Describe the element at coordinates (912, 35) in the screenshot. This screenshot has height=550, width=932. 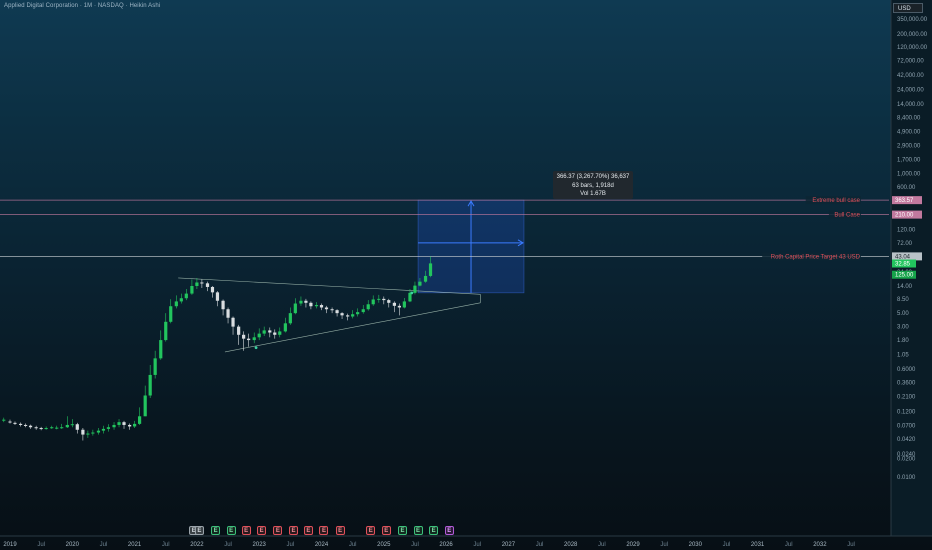
I see `y-tick-label: 200,000.00` at that location.